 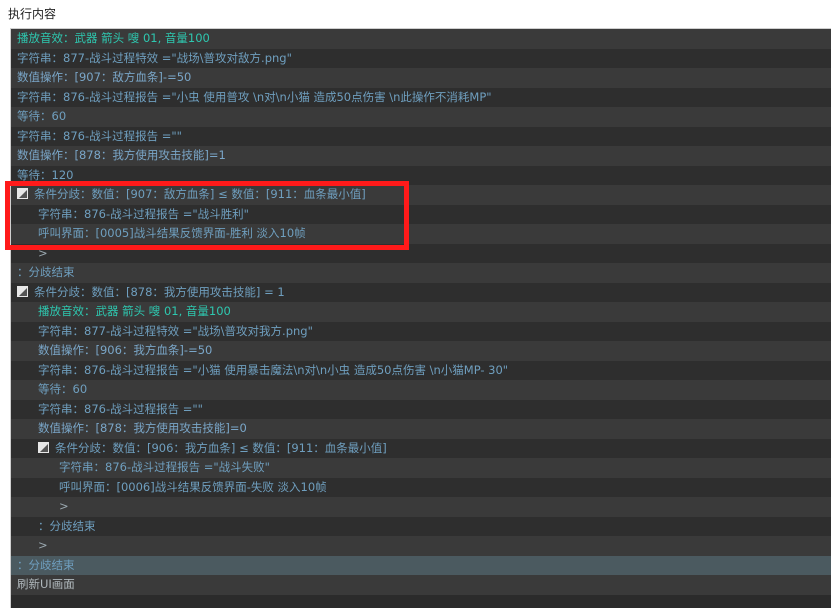 I want to click on command-row: 数值操作：[878：我方使用攻击技能]=0, so click(x=421, y=429).